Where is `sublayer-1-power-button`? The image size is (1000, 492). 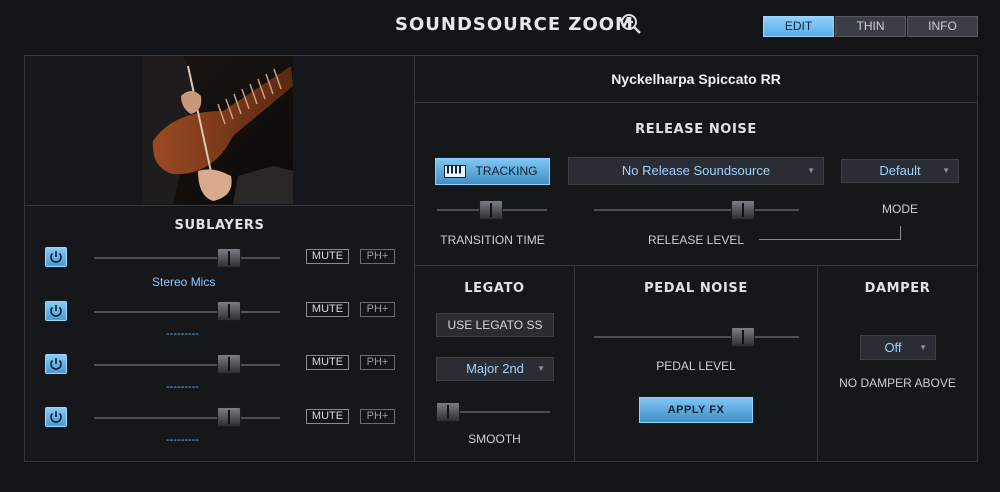 sublayer-1-power-button is located at coordinates (56, 257).